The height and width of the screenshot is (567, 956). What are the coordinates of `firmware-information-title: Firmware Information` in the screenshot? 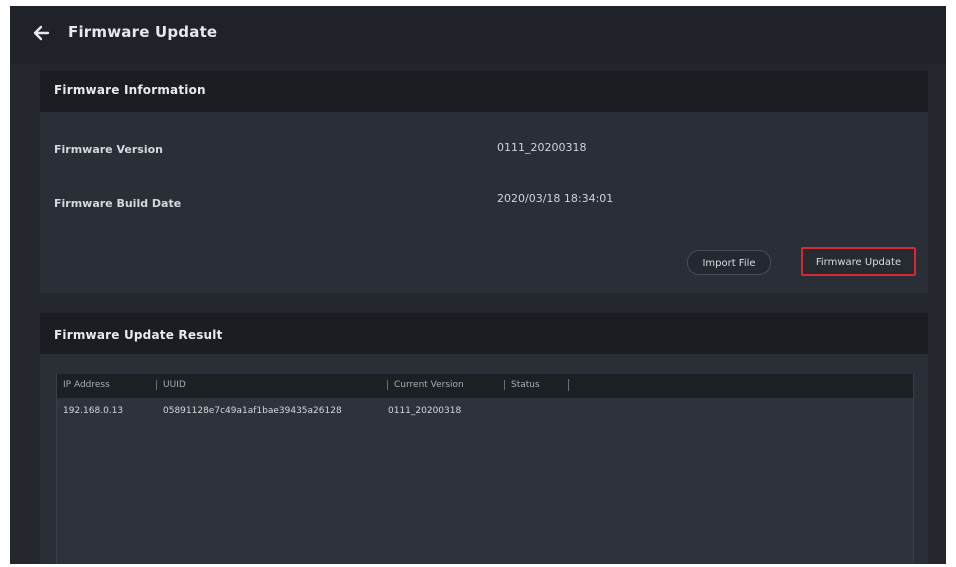 It's located at (130, 90).